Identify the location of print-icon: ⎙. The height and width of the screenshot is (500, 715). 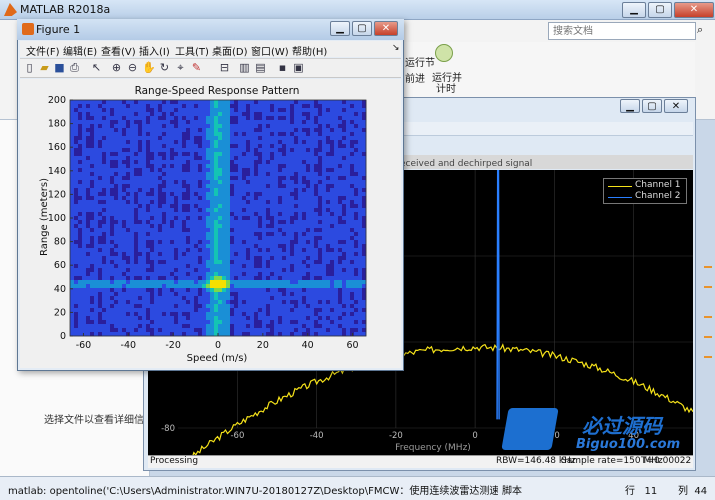
(74, 67).